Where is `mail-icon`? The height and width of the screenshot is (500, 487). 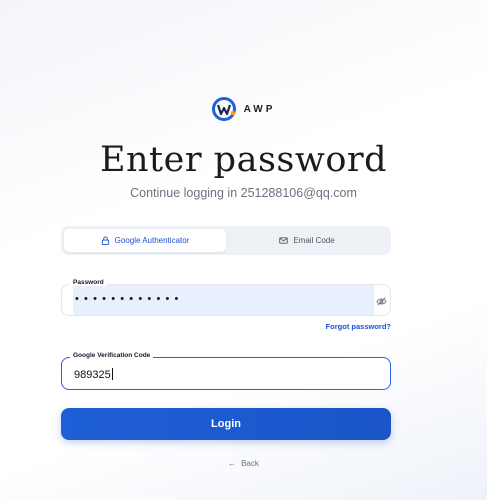
mail-icon is located at coordinates (284, 240).